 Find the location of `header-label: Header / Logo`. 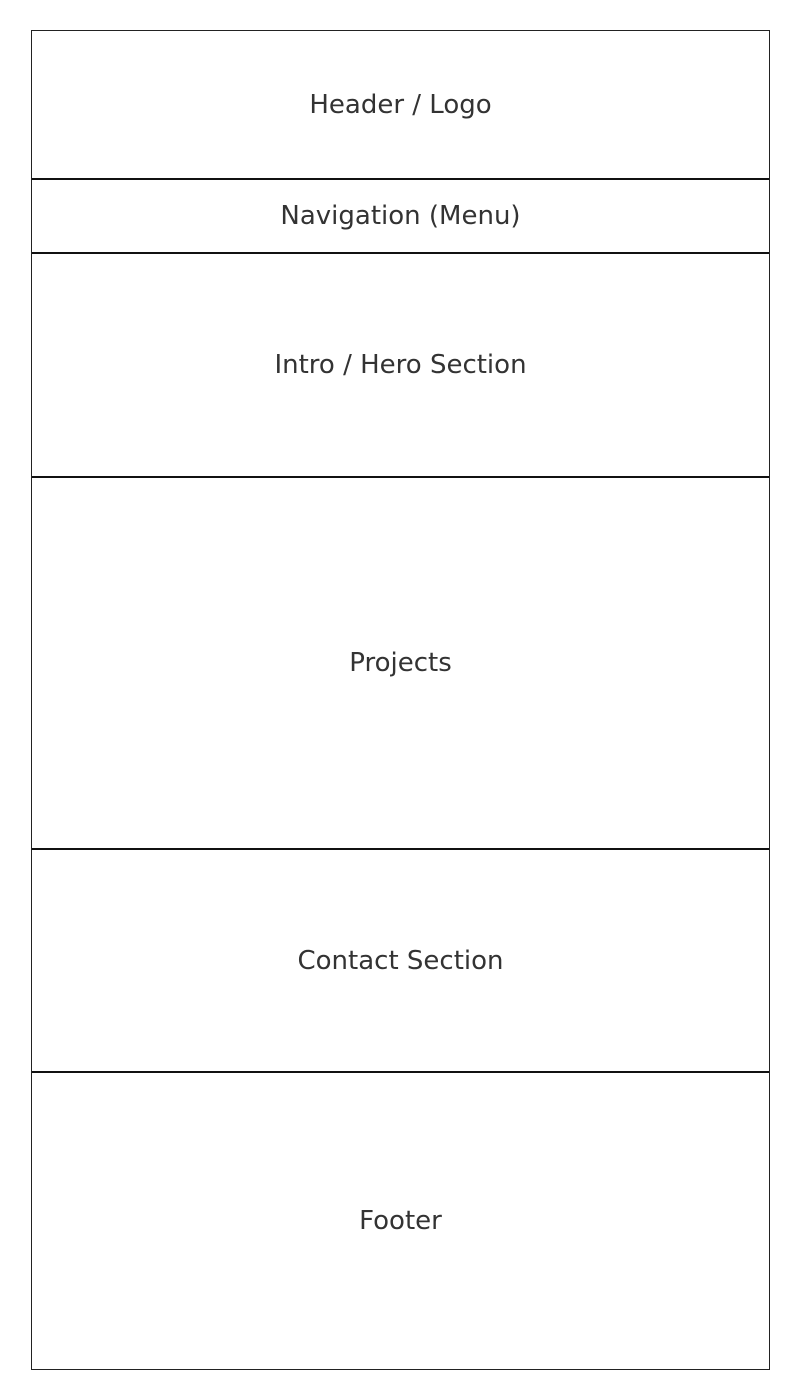

header-label: Header / Logo is located at coordinates (400, 104).